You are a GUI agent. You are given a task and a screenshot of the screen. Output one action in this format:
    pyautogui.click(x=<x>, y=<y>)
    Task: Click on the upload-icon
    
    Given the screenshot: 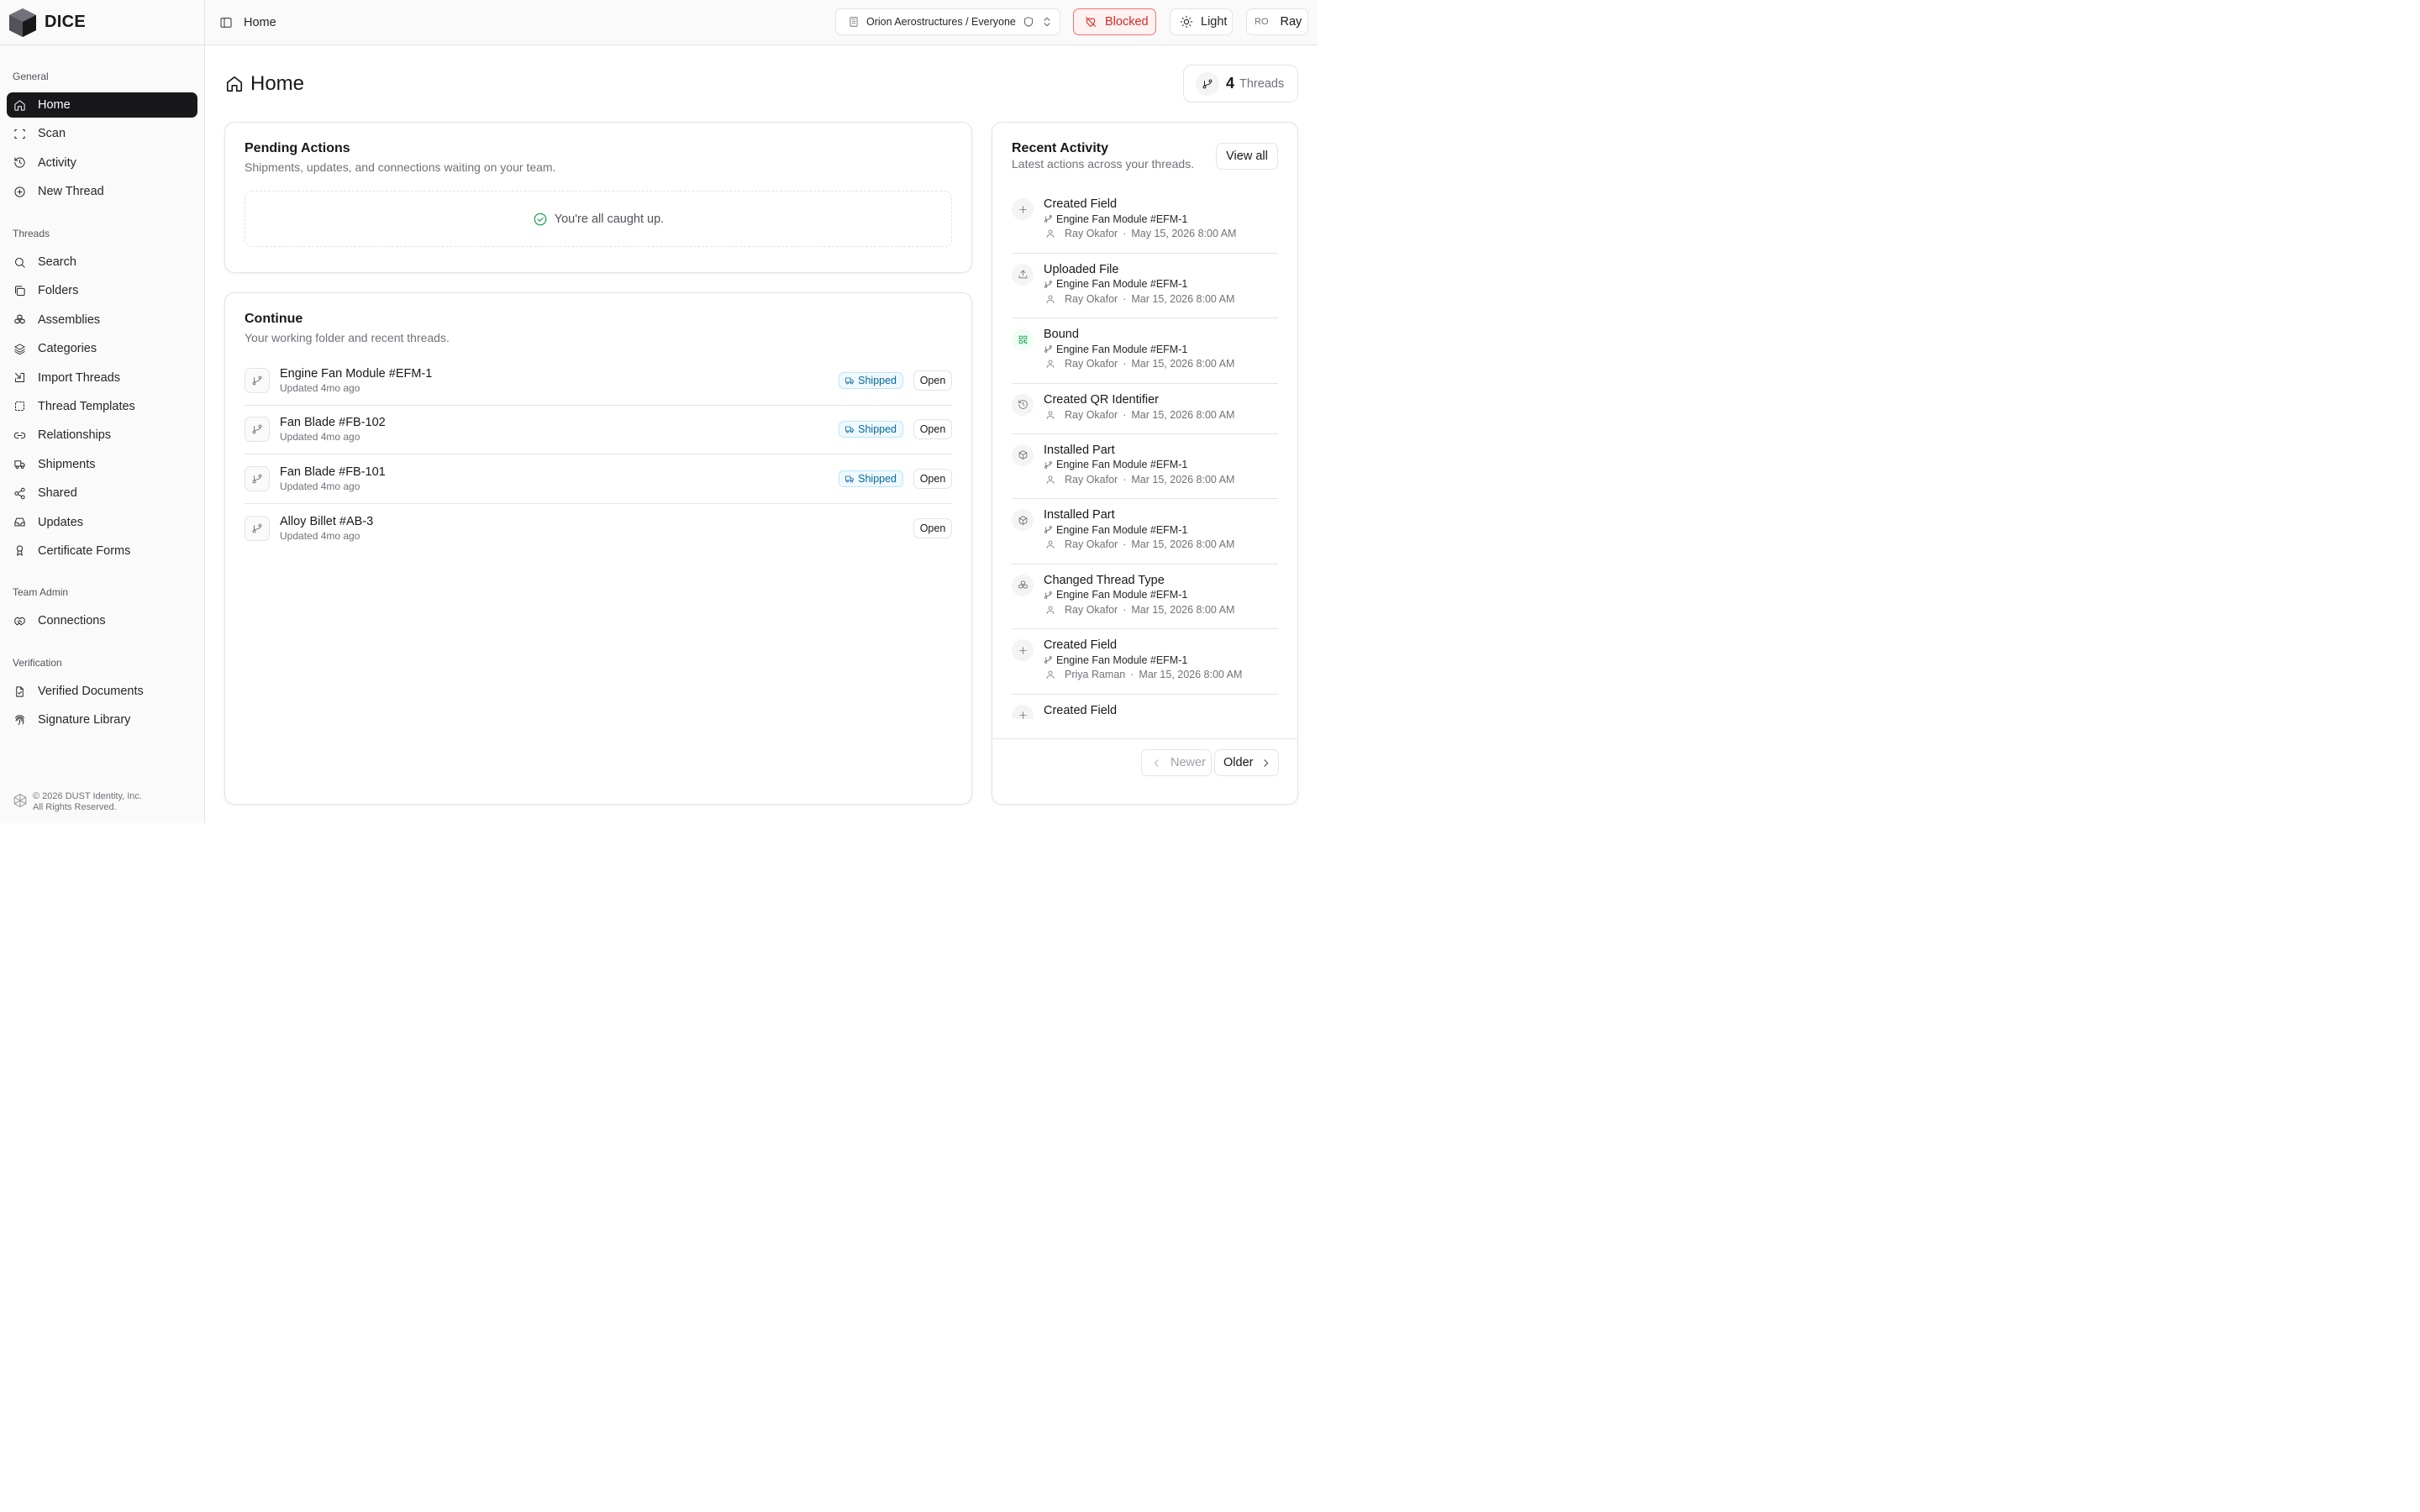 What is the action you would take?
    pyautogui.click(x=1022, y=274)
    